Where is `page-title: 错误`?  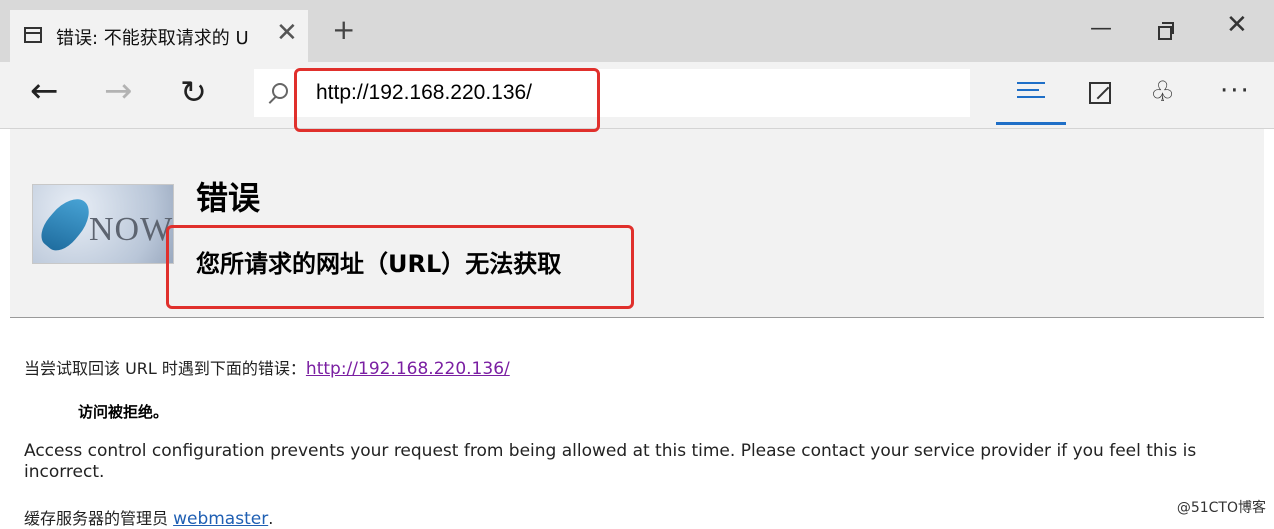
page-title: 错误 is located at coordinates (228, 198).